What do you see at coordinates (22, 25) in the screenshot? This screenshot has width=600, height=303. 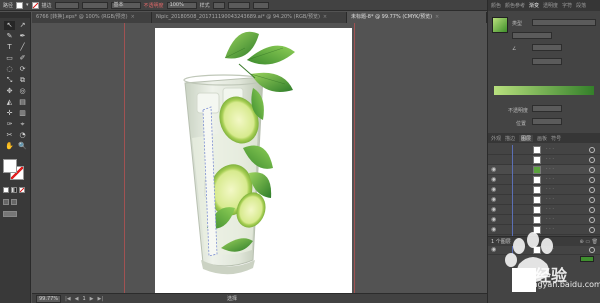 I see `tool-1-icon: ↗` at bounding box center [22, 25].